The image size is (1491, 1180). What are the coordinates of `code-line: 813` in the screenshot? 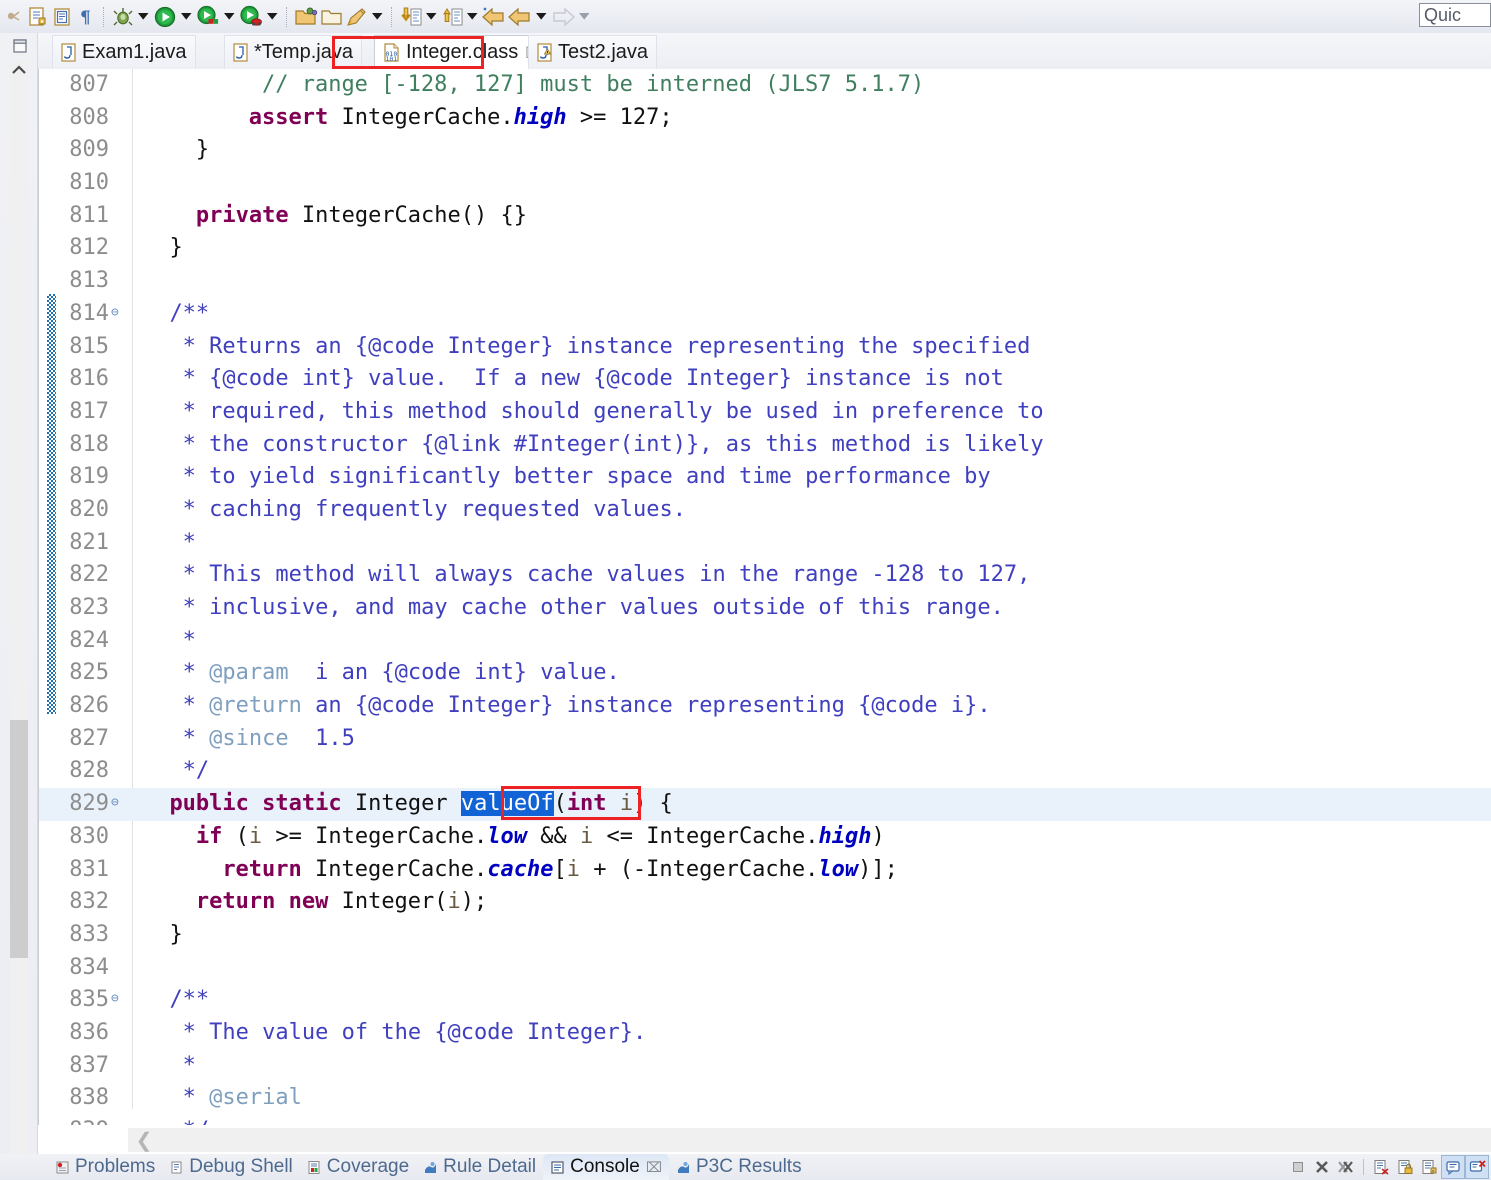 It's located at (765, 281).